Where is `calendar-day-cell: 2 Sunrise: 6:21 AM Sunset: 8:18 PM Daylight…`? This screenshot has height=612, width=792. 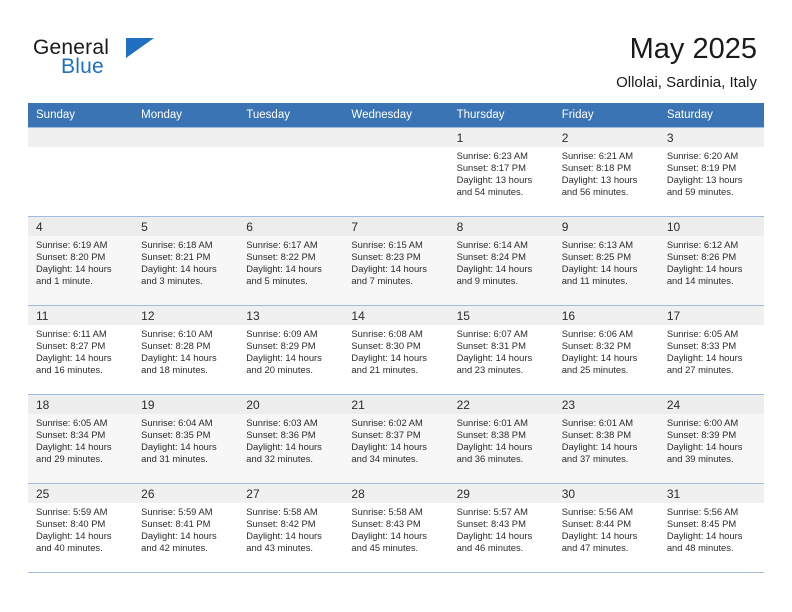 calendar-day-cell: 2 Sunrise: 6:21 AM Sunset: 8:18 PM Daylight… is located at coordinates (606, 172).